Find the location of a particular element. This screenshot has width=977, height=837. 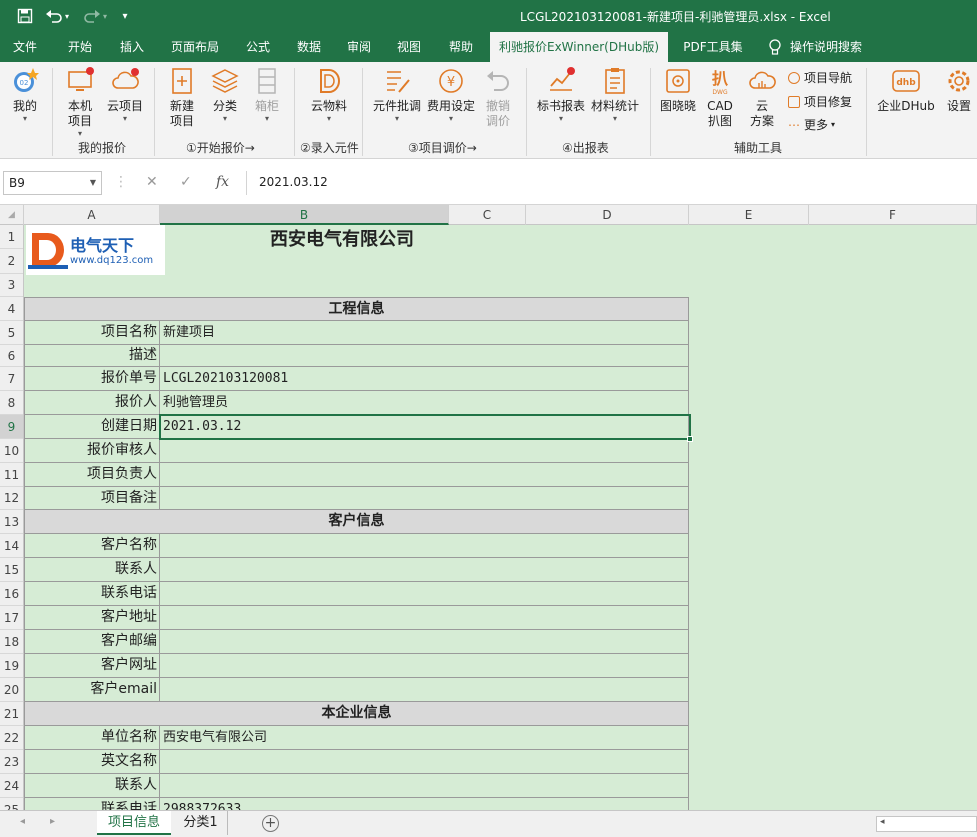

undo-adjust-button: 撤销 调价 is located at coordinates (498, 97).